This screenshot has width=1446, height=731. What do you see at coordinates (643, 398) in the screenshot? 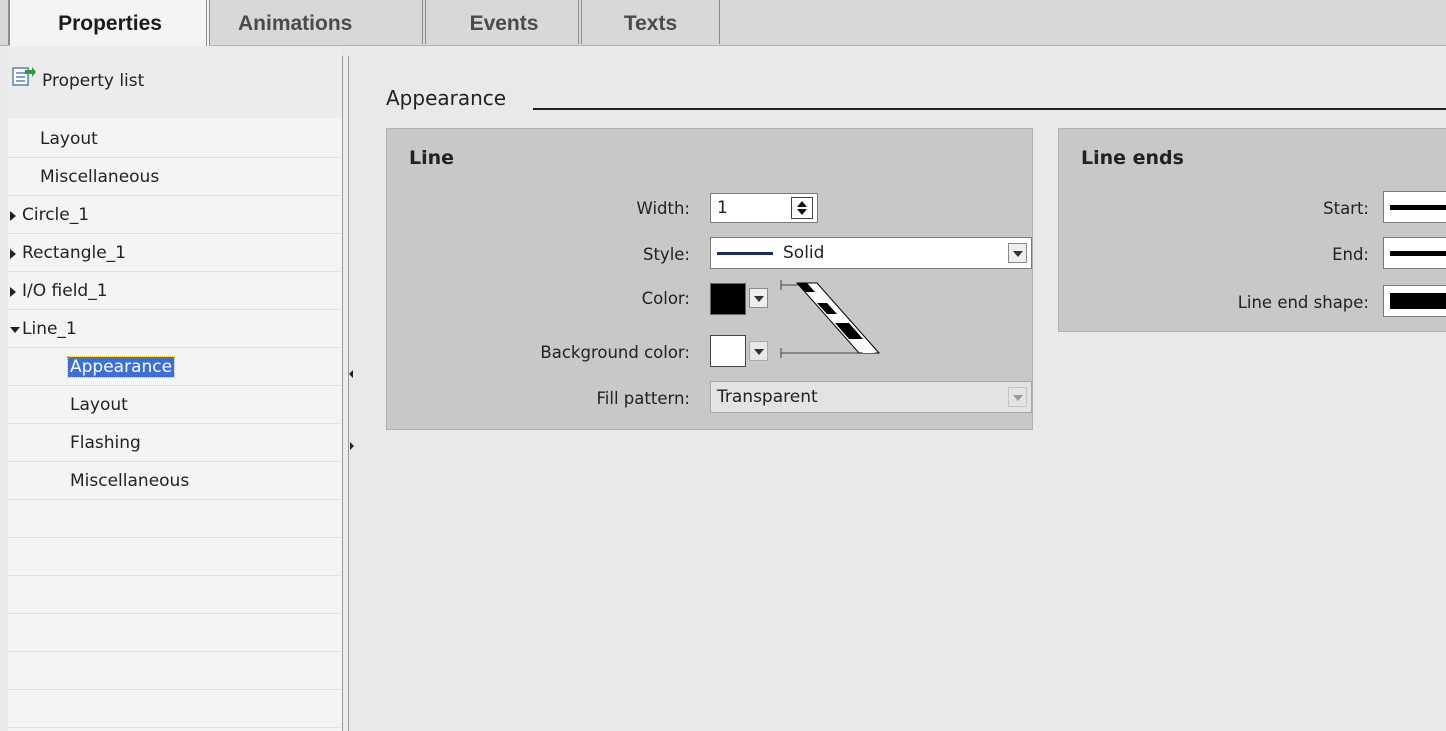
I see `fill-pattern-label: Fill pattern:` at bounding box center [643, 398].